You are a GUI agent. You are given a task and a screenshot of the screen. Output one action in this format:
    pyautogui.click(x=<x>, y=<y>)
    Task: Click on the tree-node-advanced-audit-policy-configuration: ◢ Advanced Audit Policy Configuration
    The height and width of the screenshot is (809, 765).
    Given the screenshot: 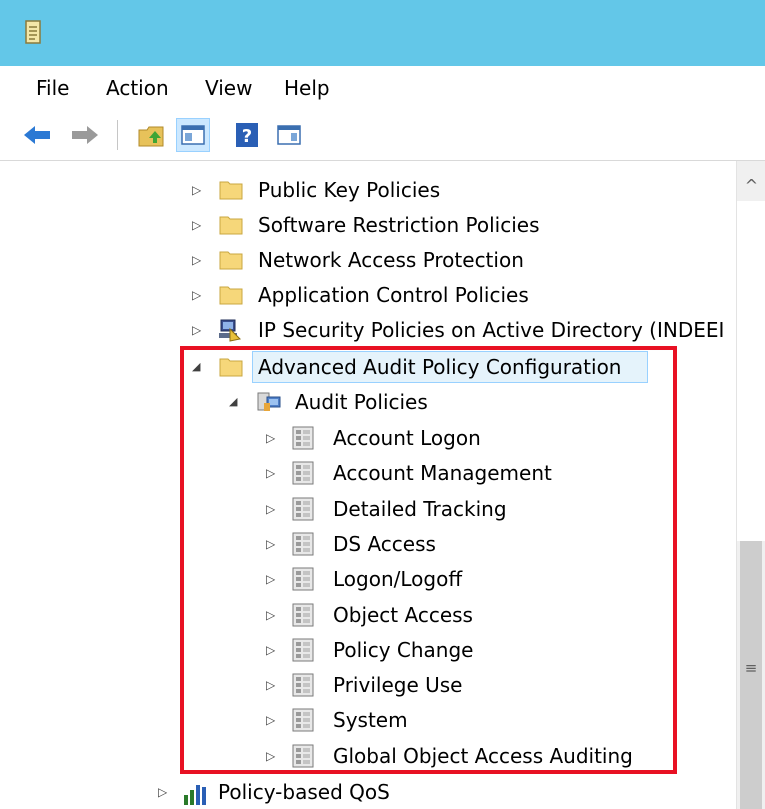 What is the action you would take?
    pyautogui.click(x=368, y=367)
    